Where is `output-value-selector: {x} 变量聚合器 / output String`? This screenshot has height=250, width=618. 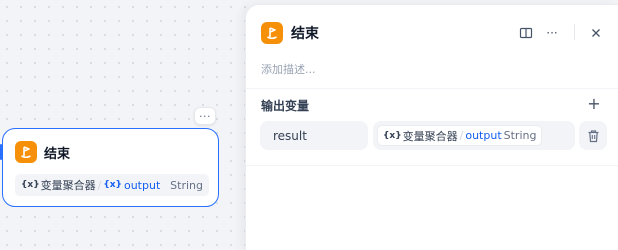 output-value-selector: {x} 变量聚合器 / output String is located at coordinates (474, 135).